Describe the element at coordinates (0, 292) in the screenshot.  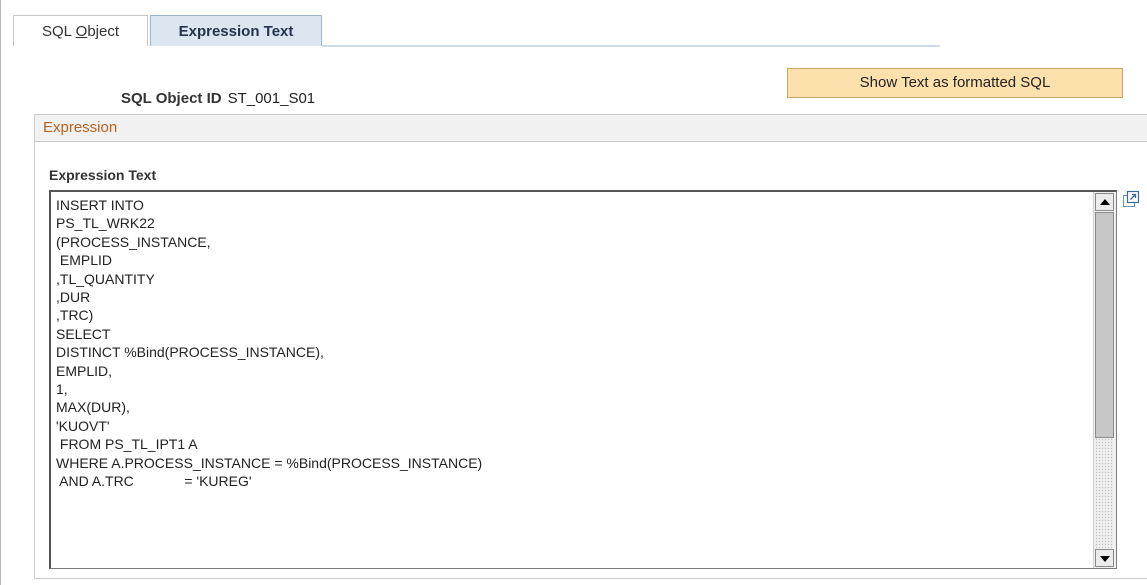
I see `page-left-border` at that location.